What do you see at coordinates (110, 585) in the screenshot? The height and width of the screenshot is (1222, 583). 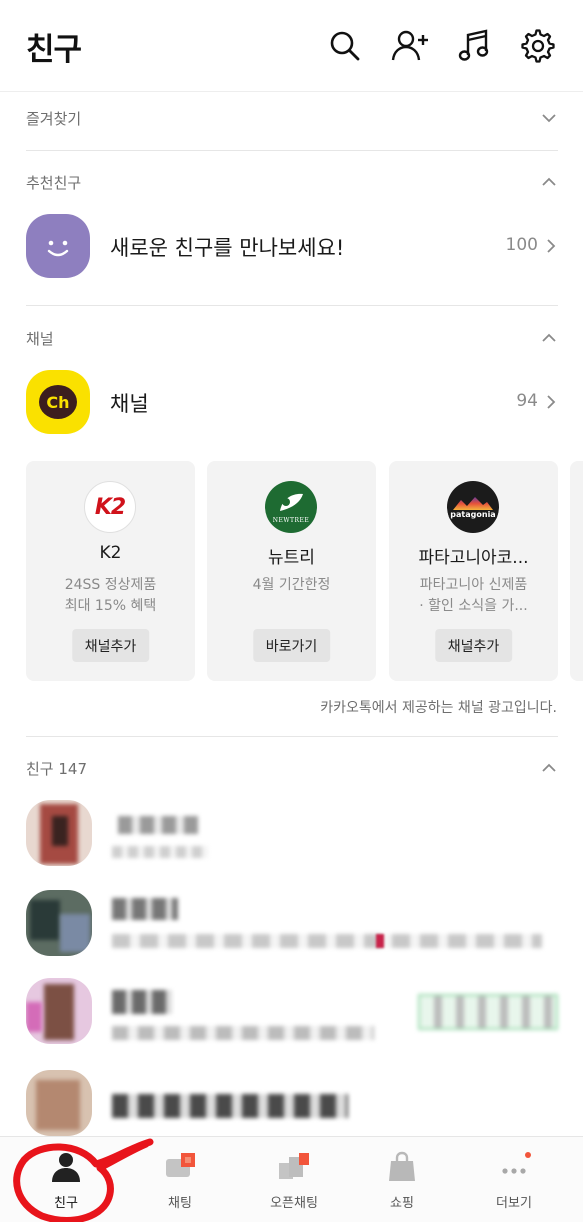 I see `card-desc-line: 24SS 정상제품` at bounding box center [110, 585].